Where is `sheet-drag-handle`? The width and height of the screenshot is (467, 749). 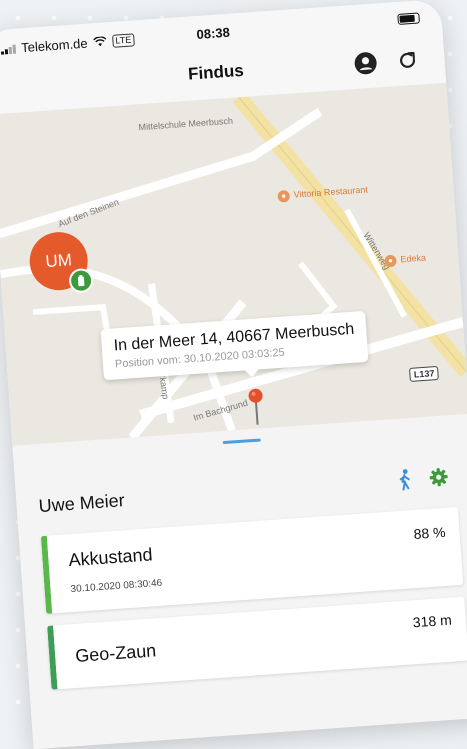
sheet-drag-handle is located at coordinates (241, 441).